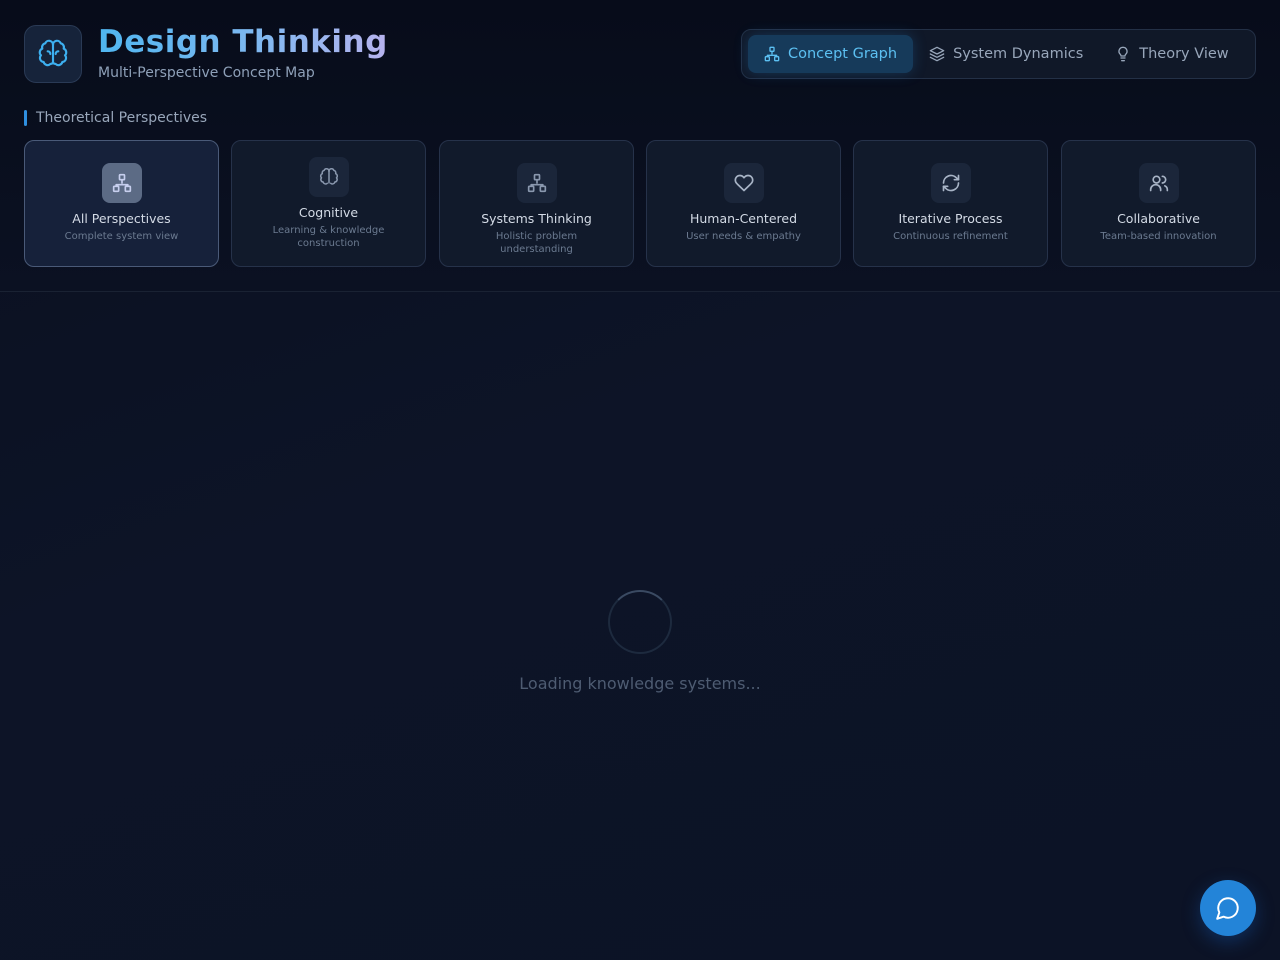  What do you see at coordinates (743, 203) in the screenshot?
I see `perspective-human-centered: Human-Centered User needs & empathy` at bounding box center [743, 203].